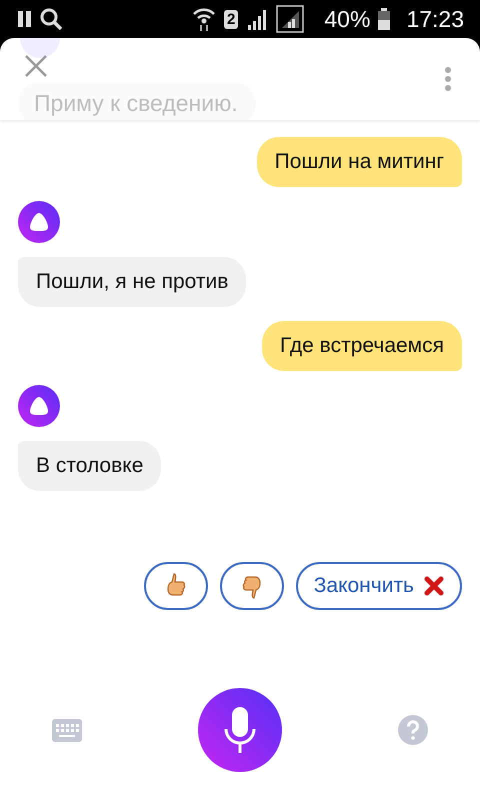 The height and width of the screenshot is (800, 480). I want to click on help-icon, so click(413, 730).